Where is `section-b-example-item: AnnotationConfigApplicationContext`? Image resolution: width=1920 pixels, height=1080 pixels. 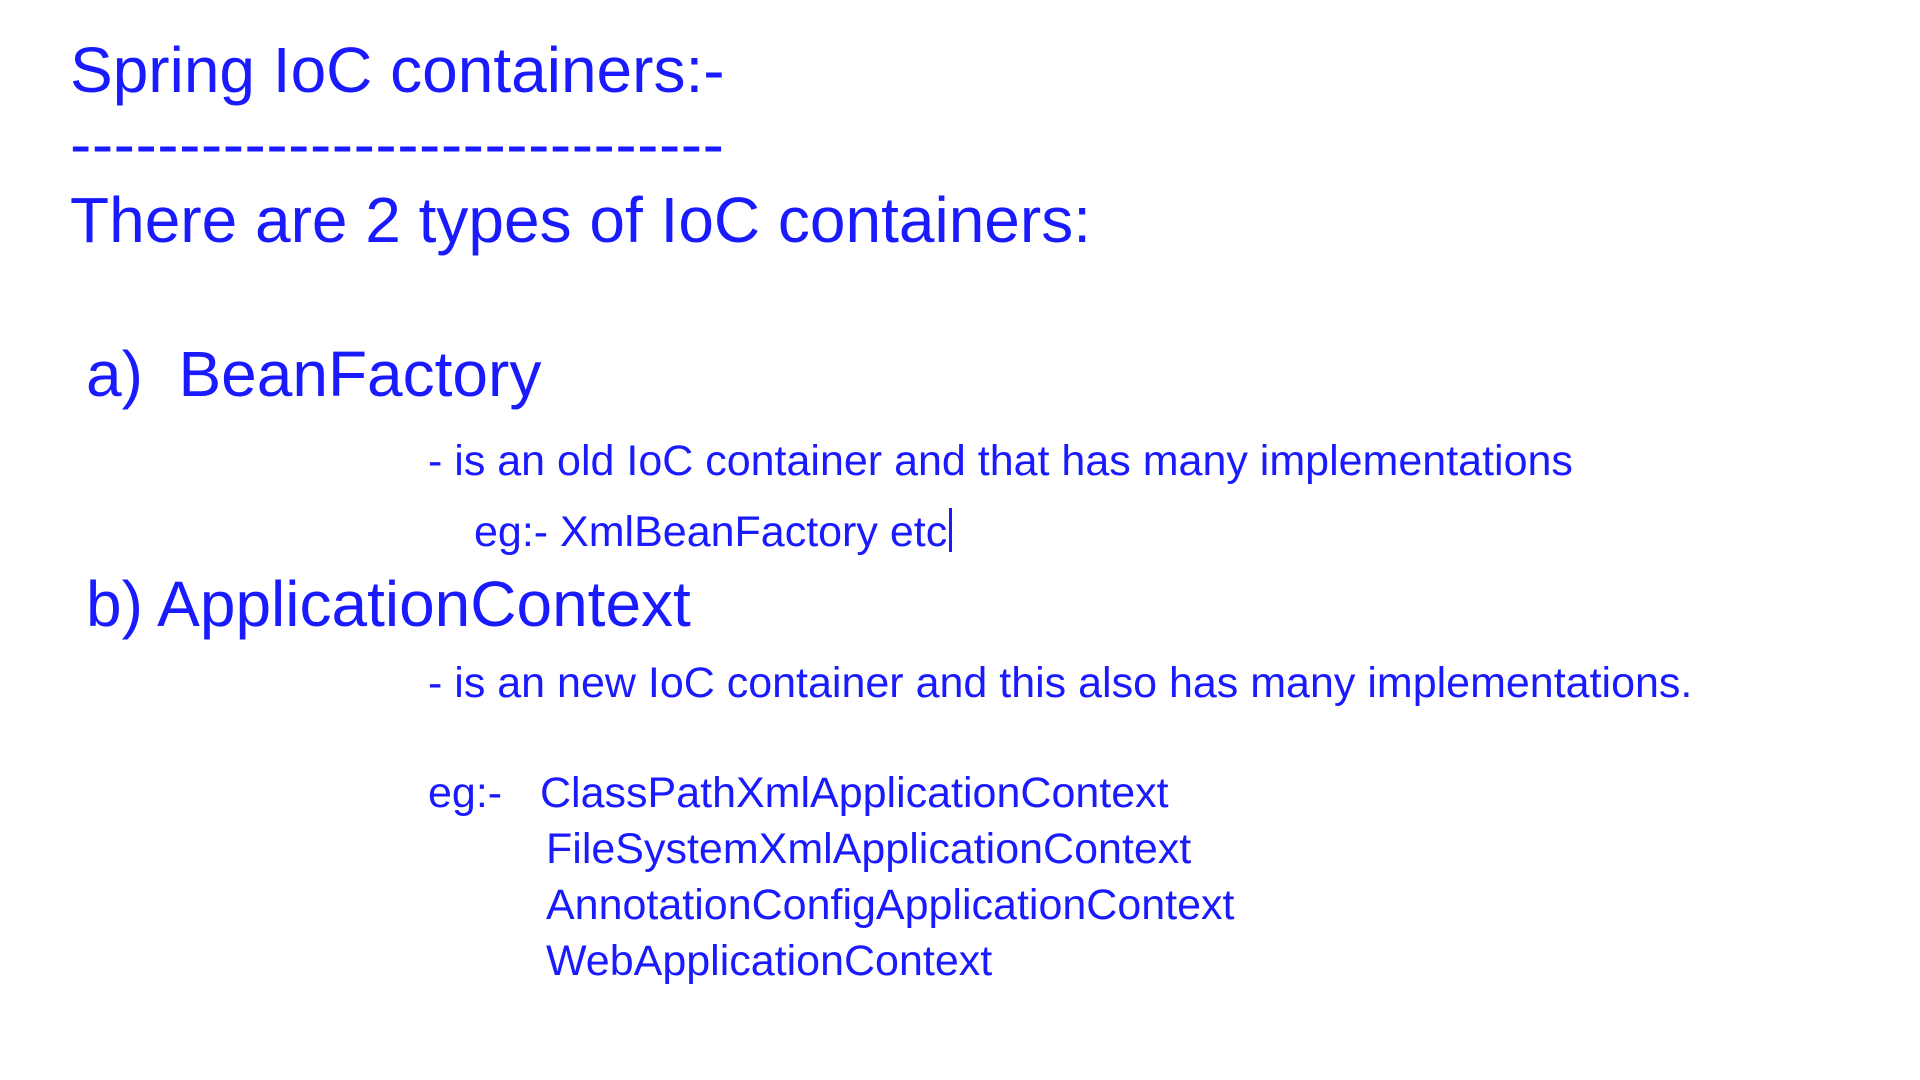
section-b-example-item: AnnotationConfigApplicationContext is located at coordinates (890, 905).